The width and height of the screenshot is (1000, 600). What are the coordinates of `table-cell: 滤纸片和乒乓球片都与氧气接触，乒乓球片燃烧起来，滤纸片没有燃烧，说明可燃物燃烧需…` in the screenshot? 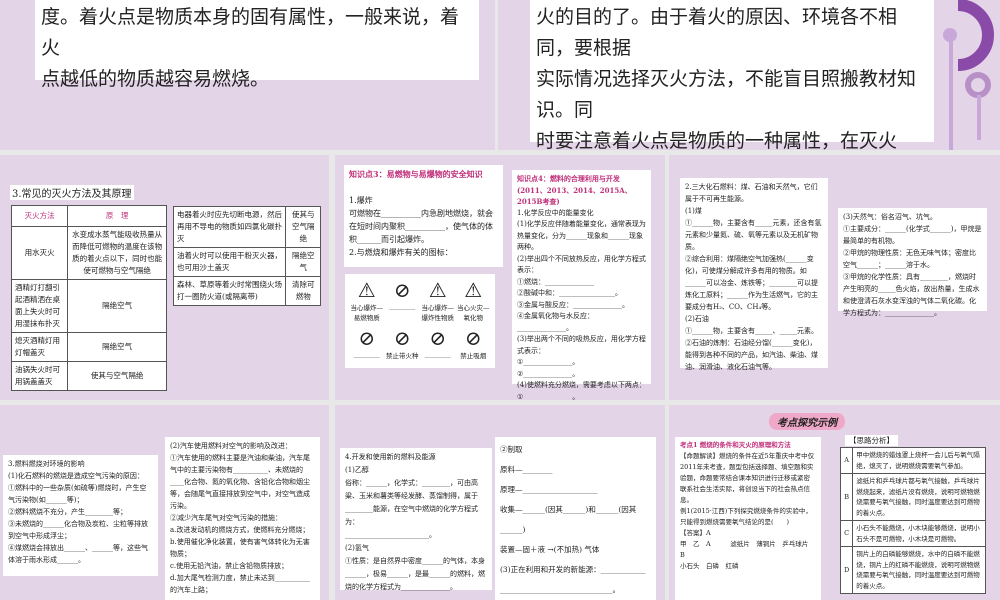 It's located at (919, 497).